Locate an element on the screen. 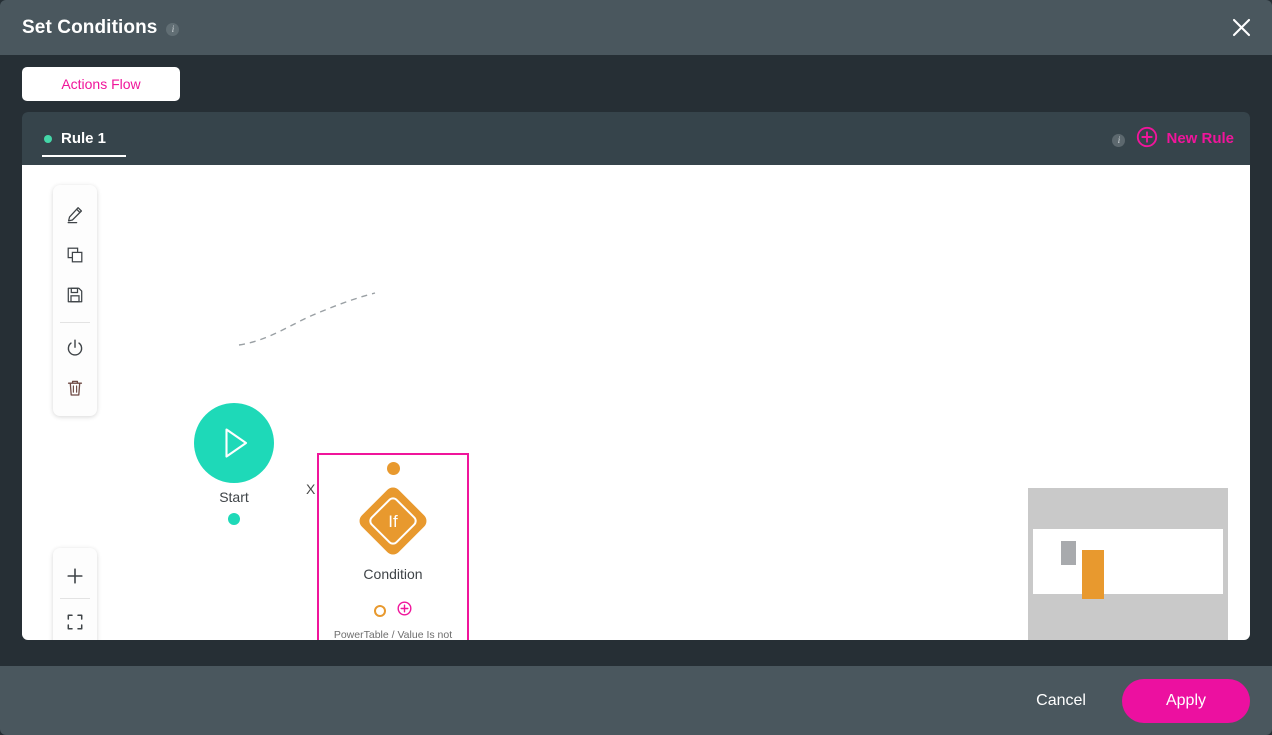 Image resolution: width=1272 pixels, height=735 pixels. pencil-icon is located at coordinates (75, 215).